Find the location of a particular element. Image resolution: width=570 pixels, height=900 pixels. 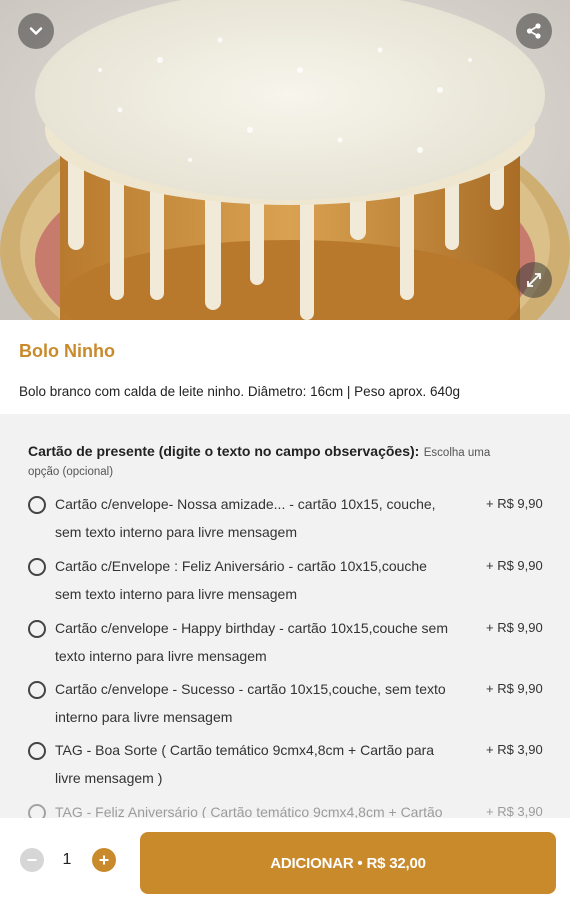

minus-icon is located at coordinates (32, 860).